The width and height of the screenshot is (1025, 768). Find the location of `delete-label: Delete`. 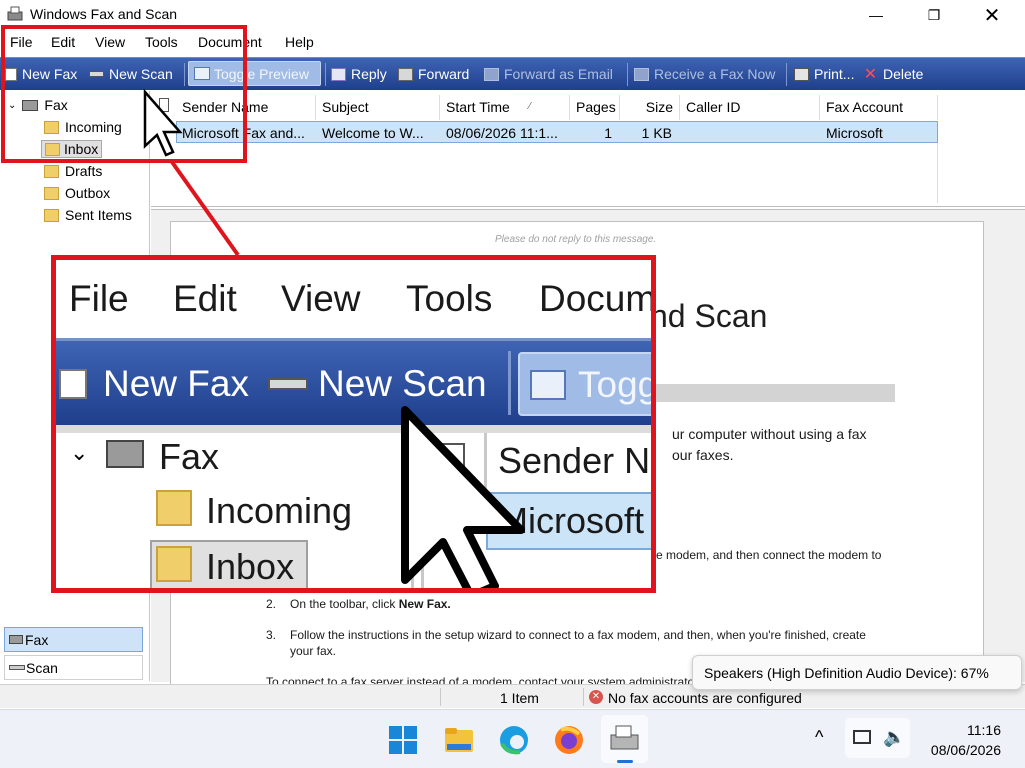

delete-label: Delete is located at coordinates (903, 74).